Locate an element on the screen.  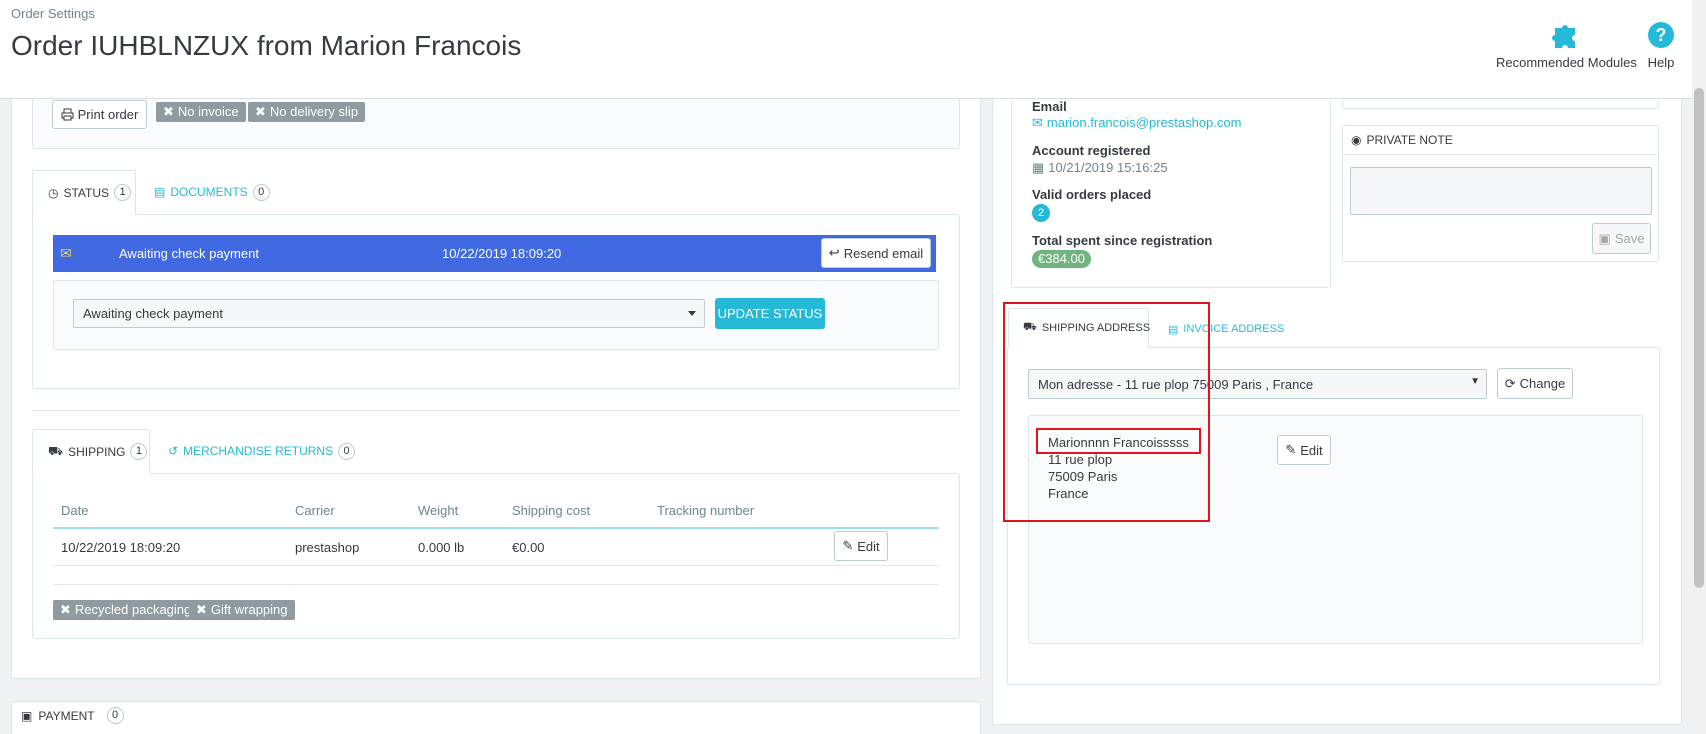
print-icon is located at coordinates (67, 114).